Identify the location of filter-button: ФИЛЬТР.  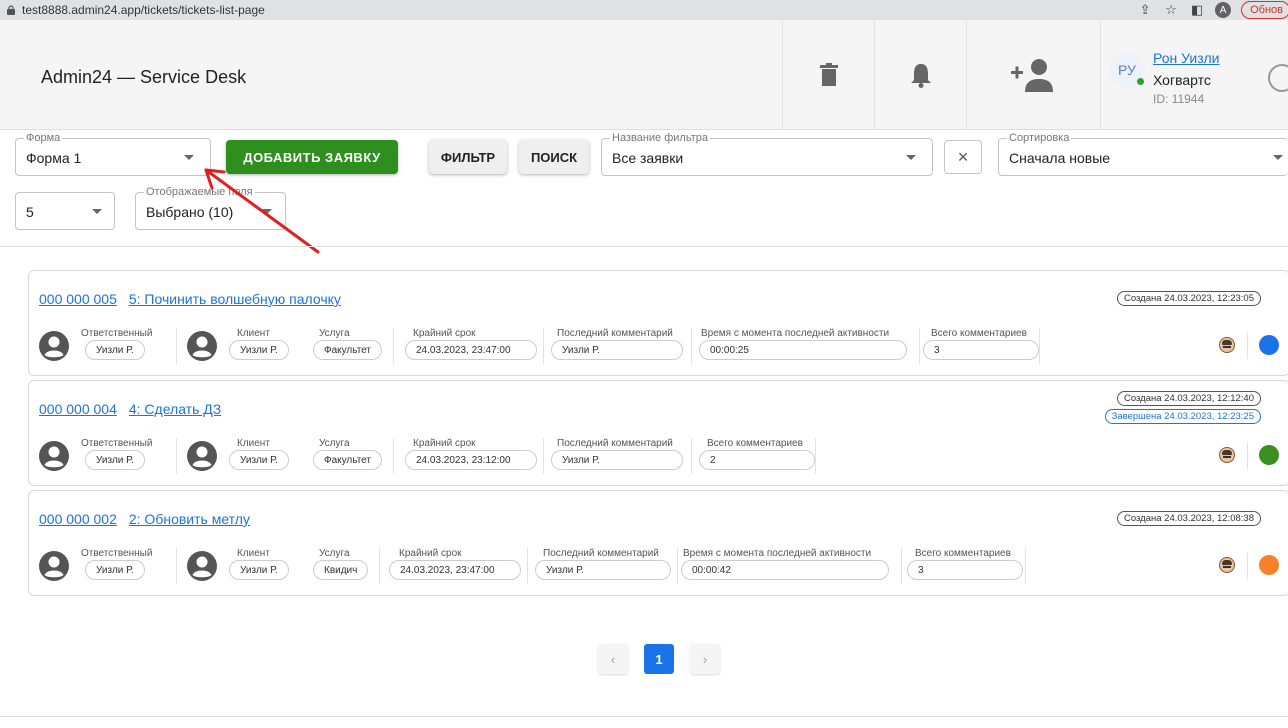
(468, 157).